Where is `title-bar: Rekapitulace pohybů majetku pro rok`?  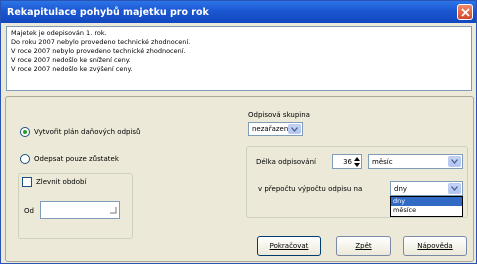
title-bar: Rekapitulace pohybů majetku pro rok is located at coordinates (238, 12).